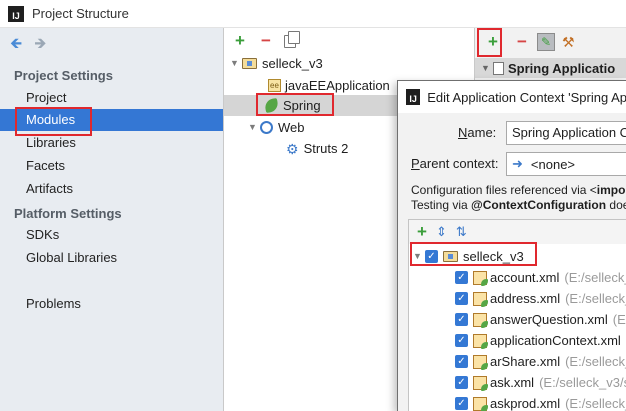 This screenshot has height=411, width=626. What do you see at coordinates (555, 340) in the screenshot?
I see `file-name: applicationContext.xml` at bounding box center [555, 340].